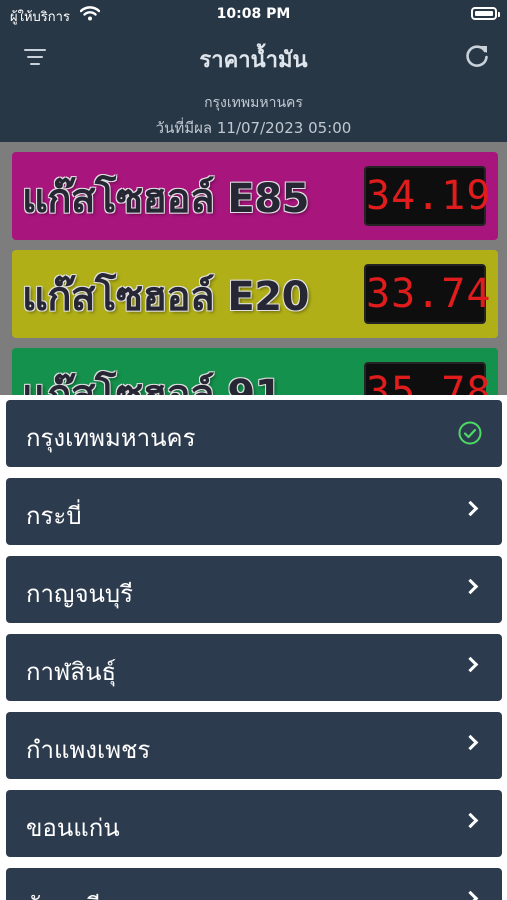 The image size is (507, 900). What do you see at coordinates (470, 433) in the screenshot?
I see `checkmark-icon` at bounding box center [470, 433].